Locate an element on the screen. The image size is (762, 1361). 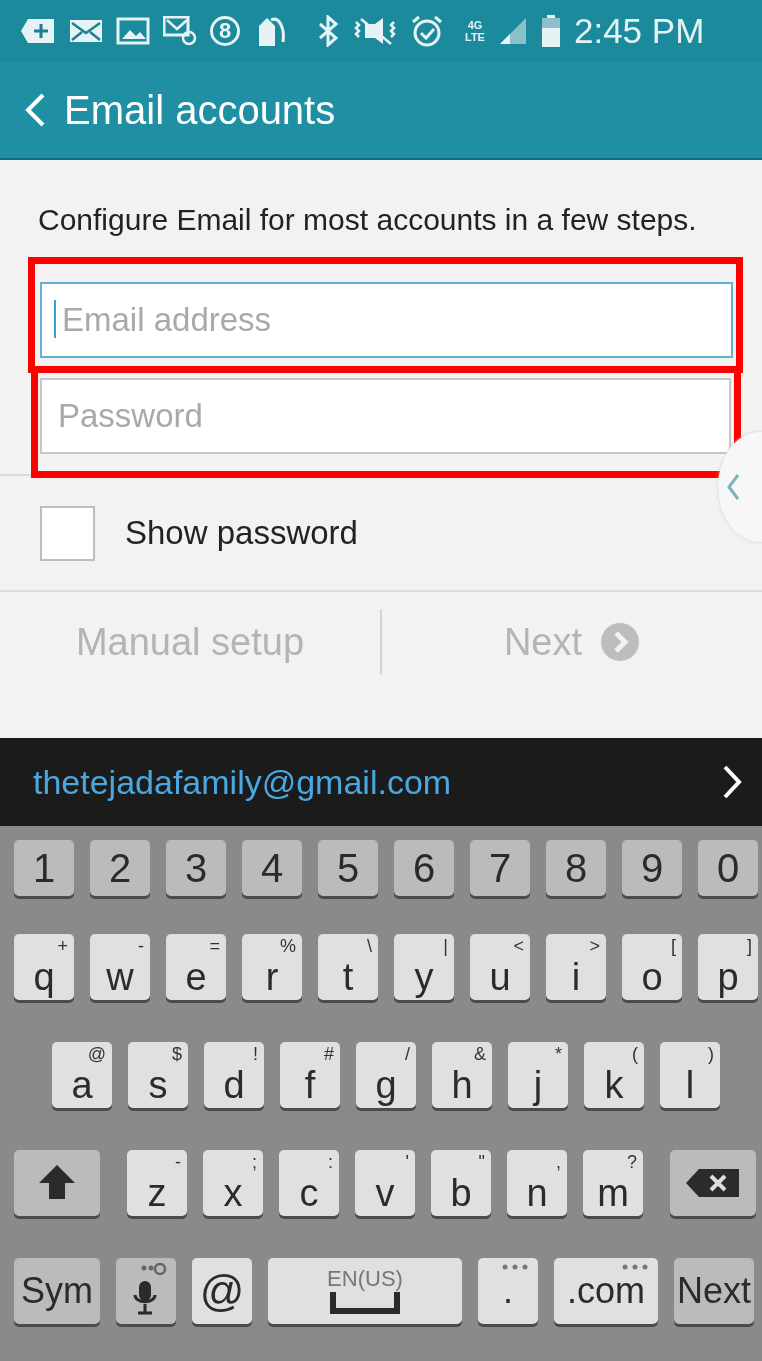
chevron-right-icon is located at coordinates (732, 782).